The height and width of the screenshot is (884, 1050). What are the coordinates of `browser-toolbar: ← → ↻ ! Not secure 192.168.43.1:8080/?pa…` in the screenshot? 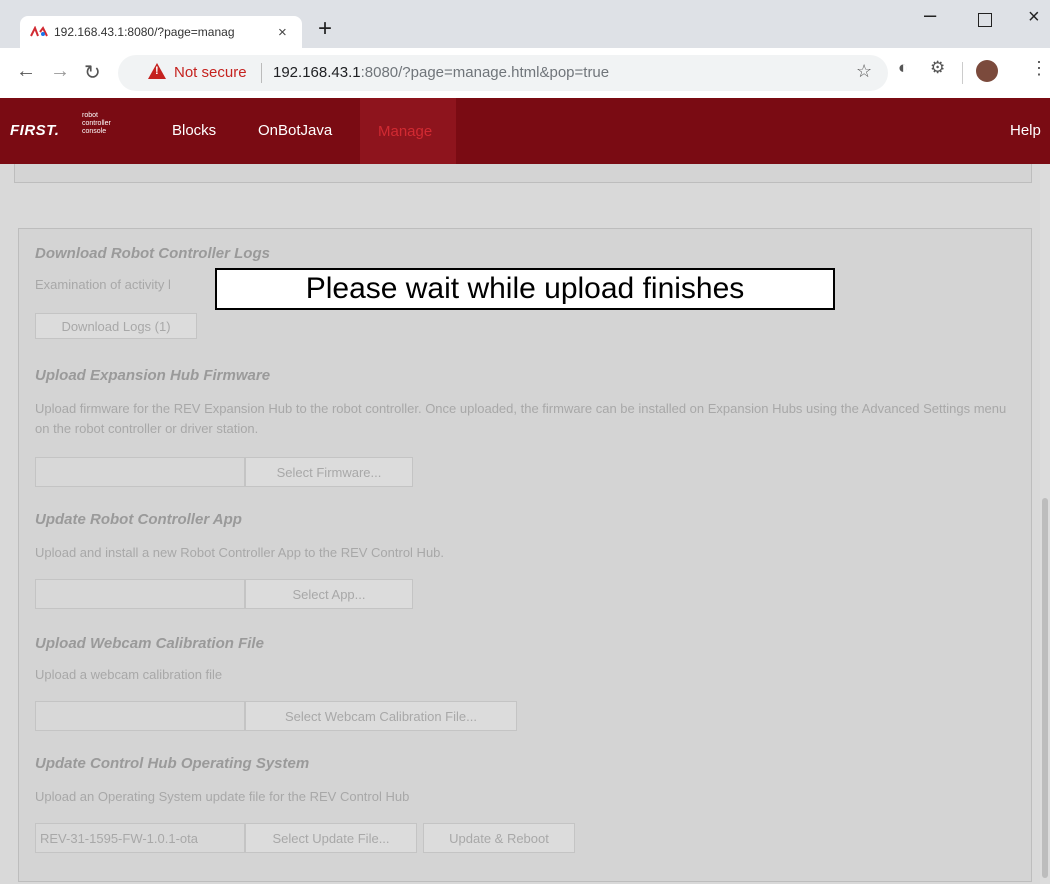 It's located at (525, 73).